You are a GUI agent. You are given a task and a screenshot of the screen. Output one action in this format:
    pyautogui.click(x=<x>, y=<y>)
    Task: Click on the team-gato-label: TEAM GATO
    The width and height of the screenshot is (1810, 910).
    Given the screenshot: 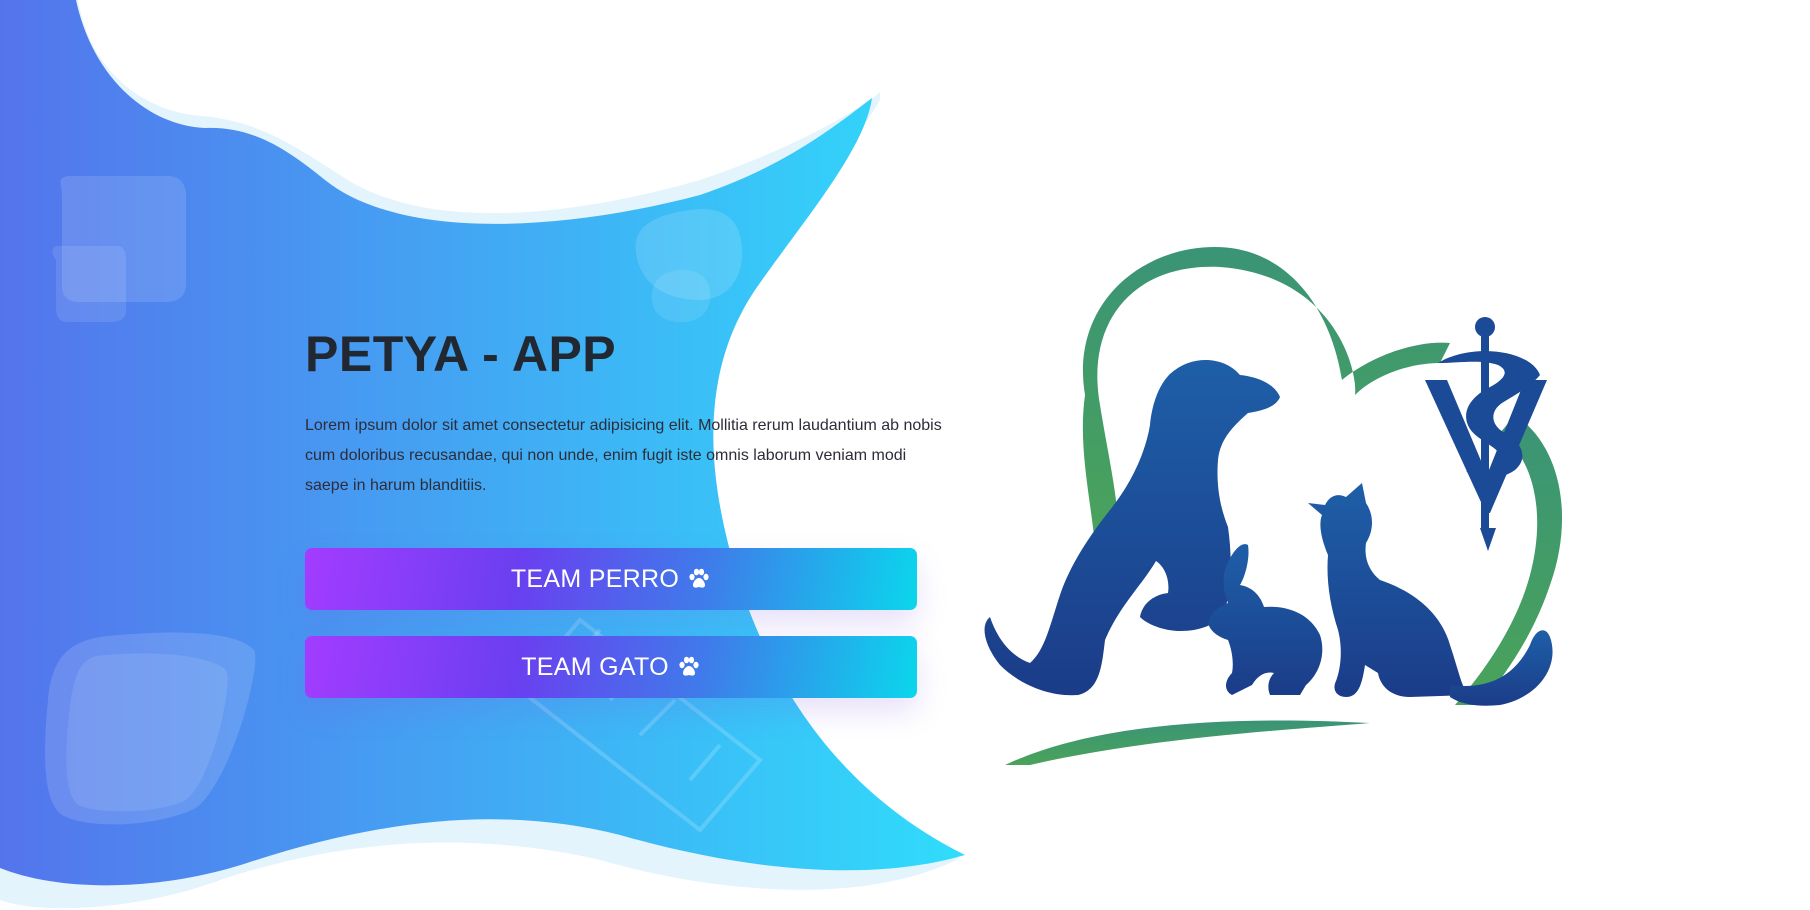 What is the action you would take?
    pyautogui.click(x=595, y=666)
    